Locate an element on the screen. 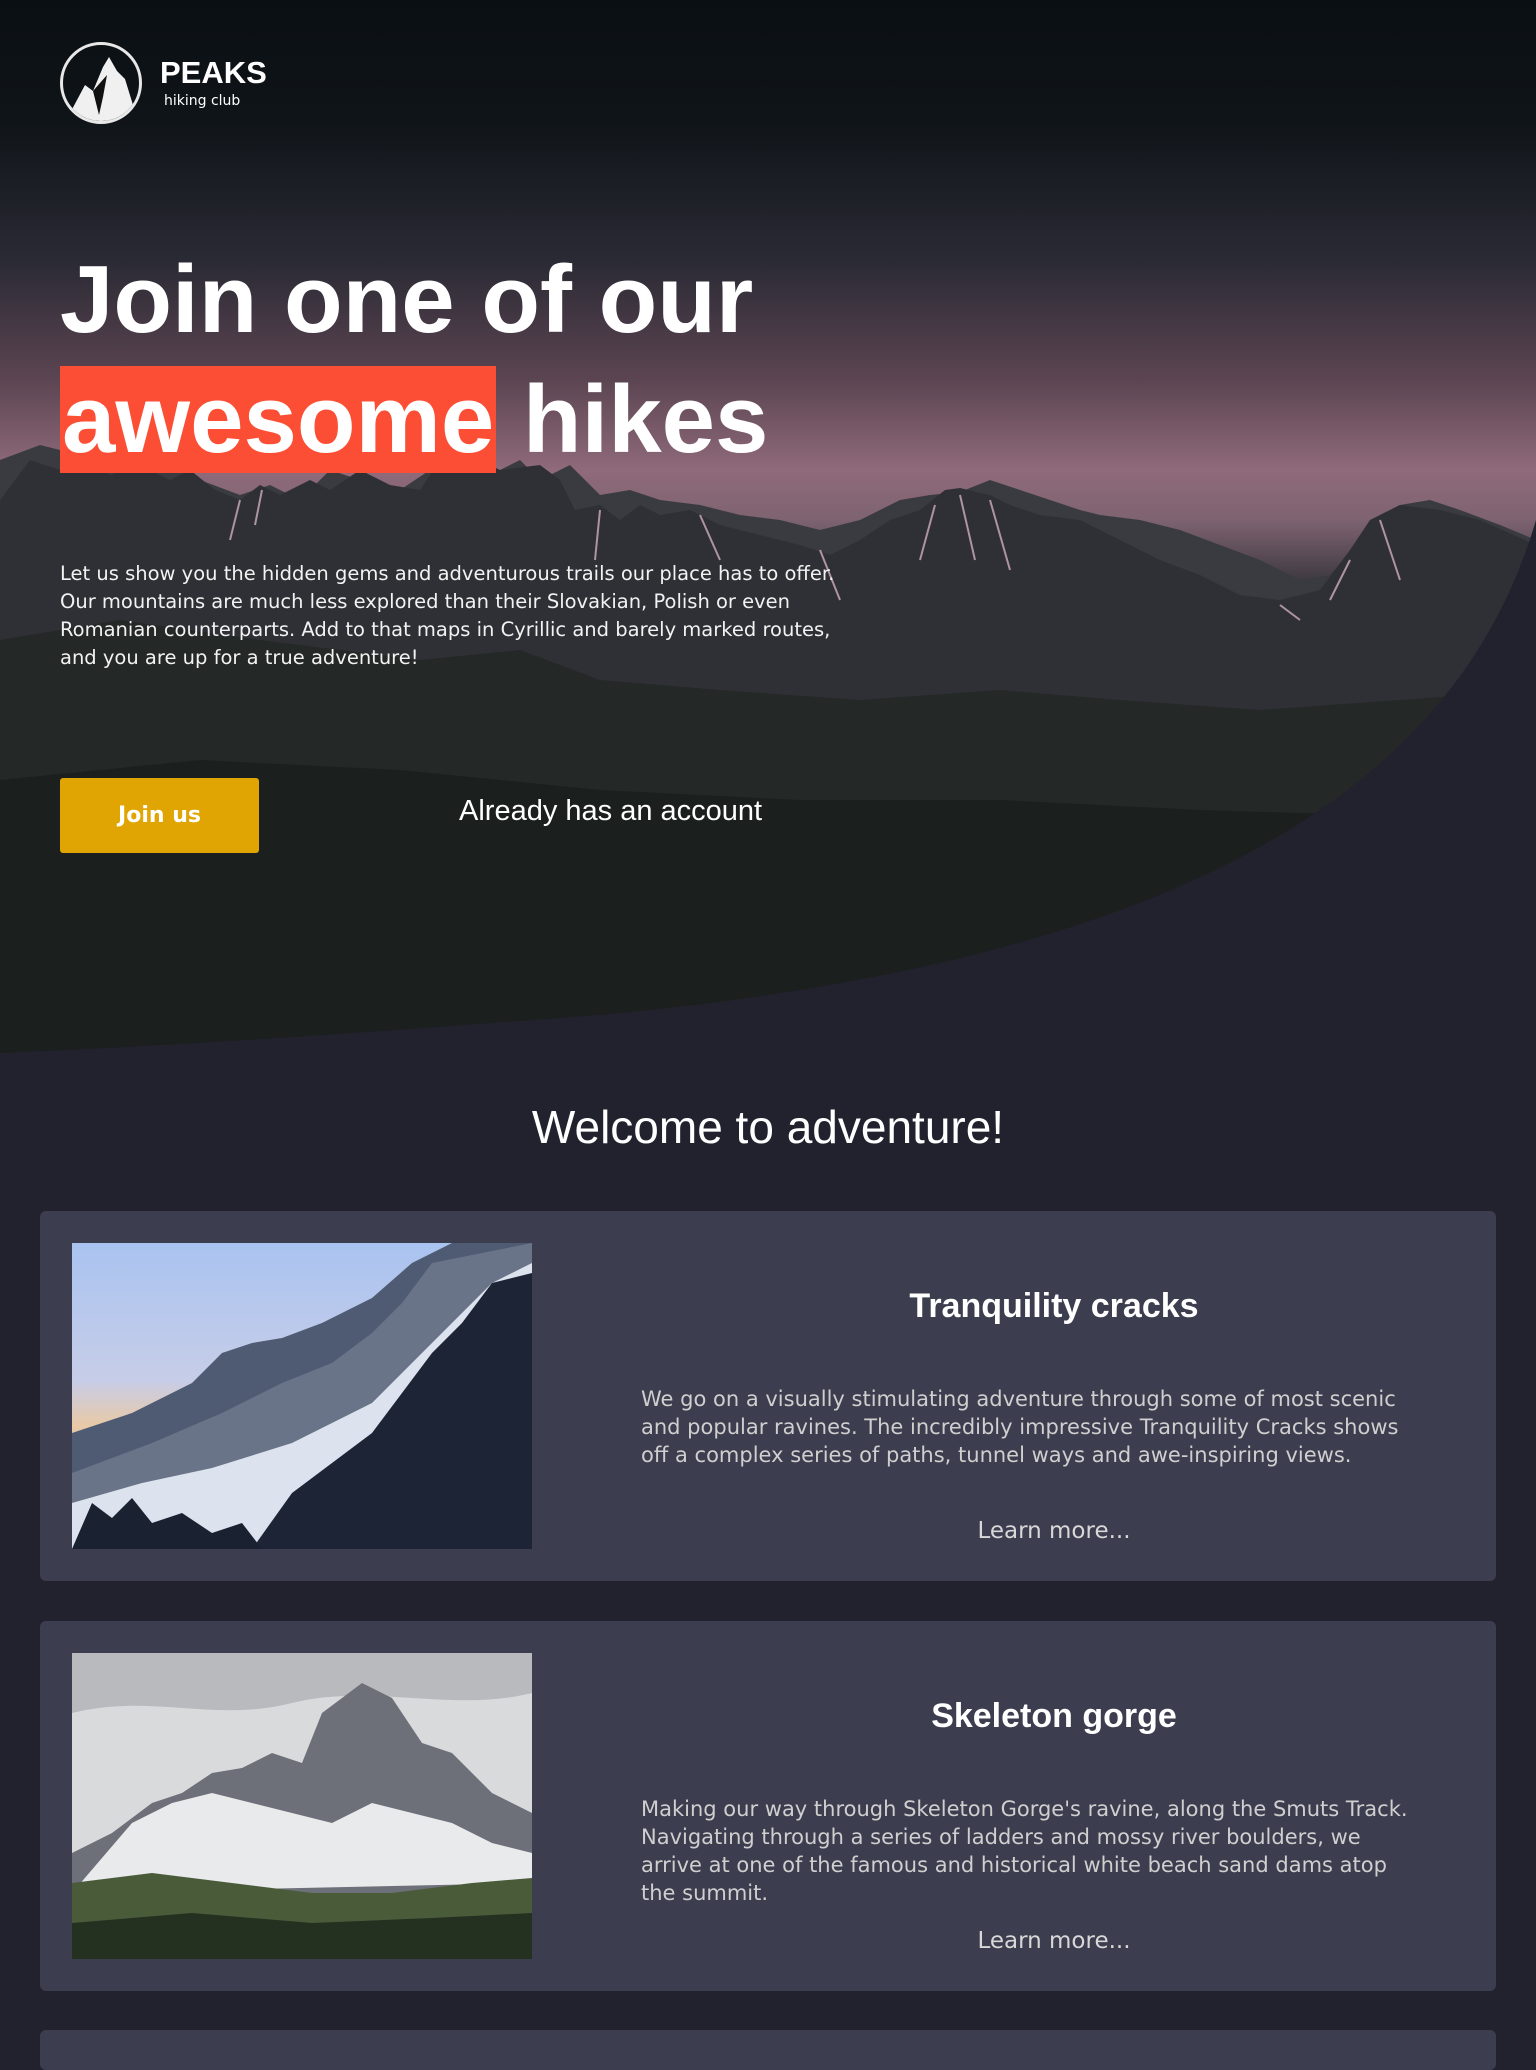 The height and width of the screenshot is (2070, 1536). login-link: Already has an account is located at coordinates (610, 811).